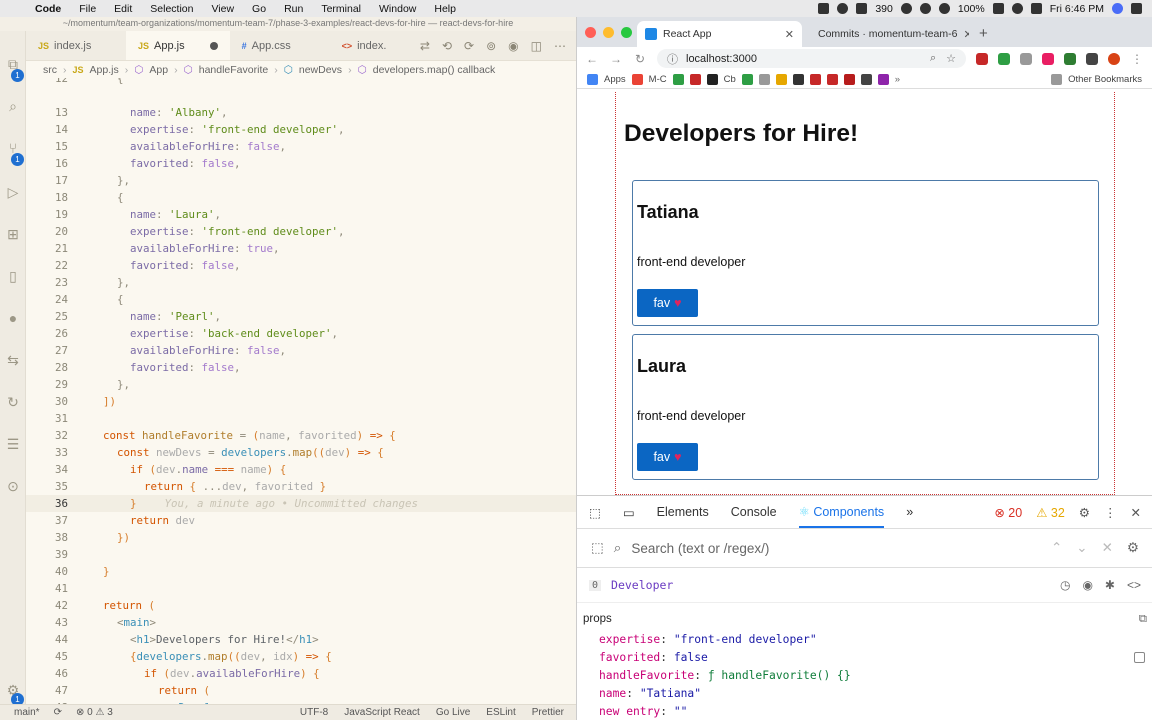 The height and width of the screenshot is (720, 1152). What do you see at coordinates (909, 512) in the screenshot?
I see `more-tabs-icon: »` at bounding box center [909, 512].